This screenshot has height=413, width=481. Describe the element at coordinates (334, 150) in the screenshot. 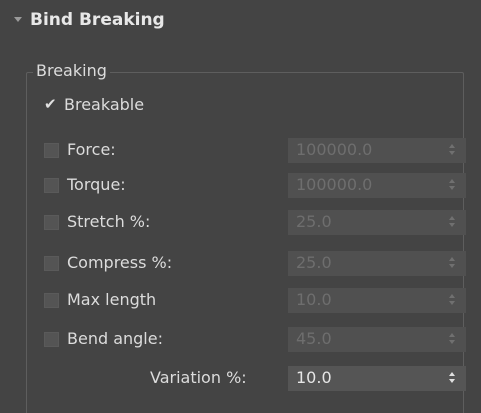

I see `force-value: 100000.0` at that location.